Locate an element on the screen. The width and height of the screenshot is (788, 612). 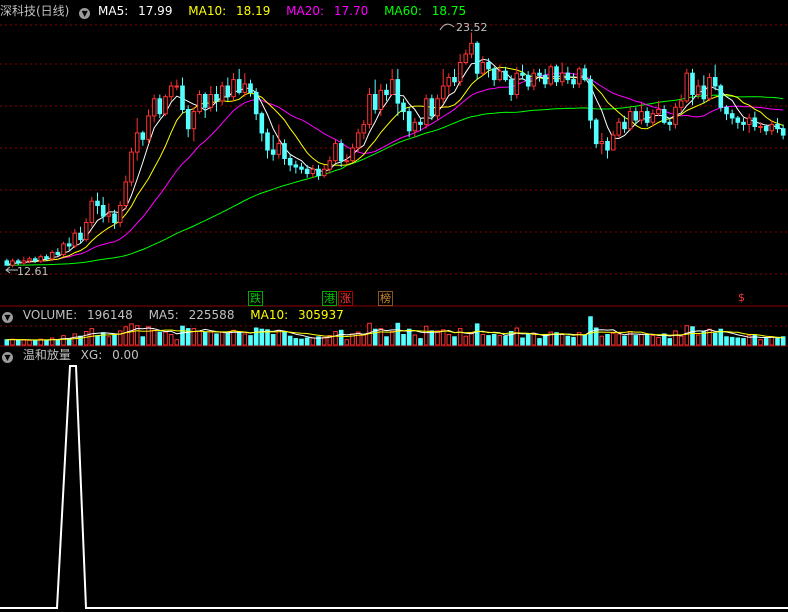
volume-indicator: VOLUME: 196148 is located at coordinates (77, 315).